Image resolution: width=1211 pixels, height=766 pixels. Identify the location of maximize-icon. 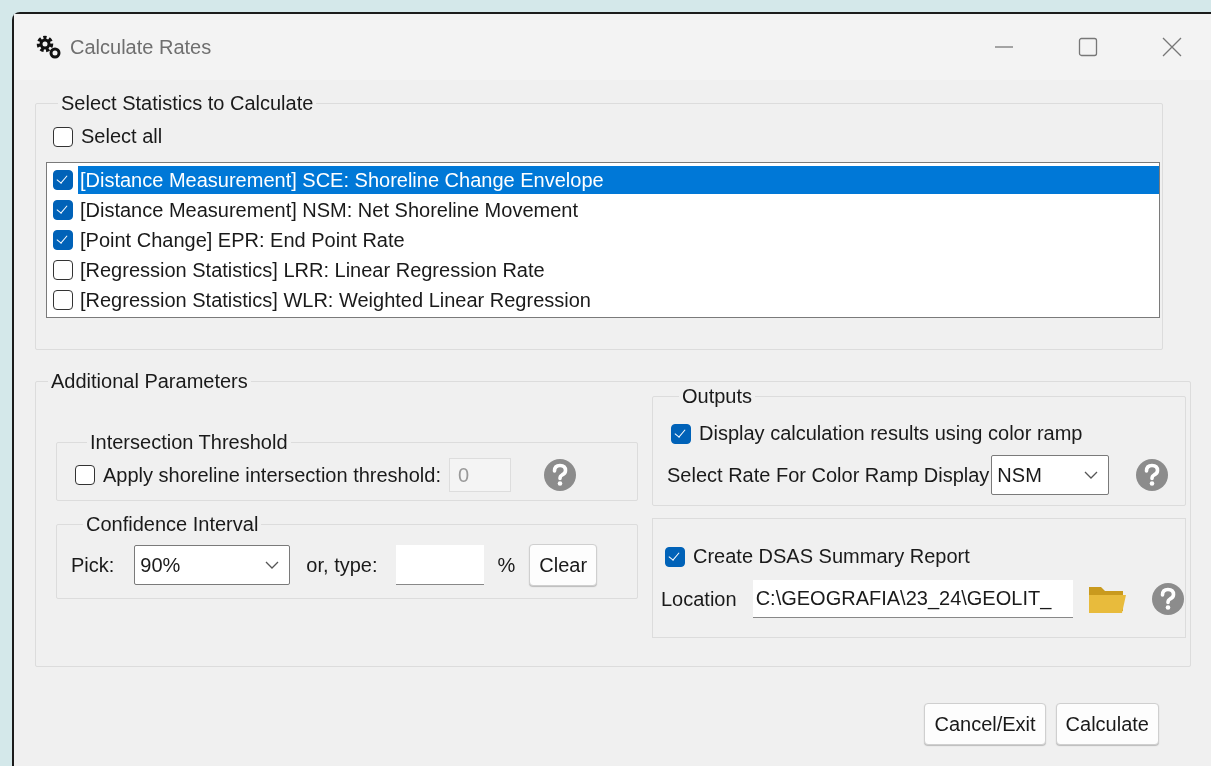
(1088, 47).